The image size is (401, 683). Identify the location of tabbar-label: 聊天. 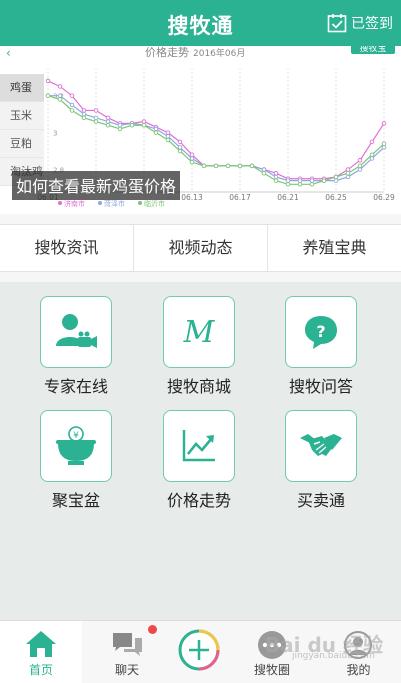
(126, 670).